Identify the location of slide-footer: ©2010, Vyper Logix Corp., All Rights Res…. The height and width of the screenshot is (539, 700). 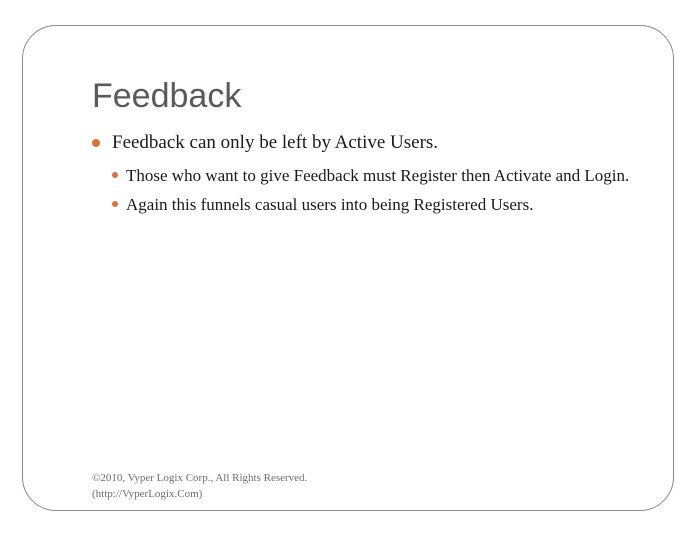
(199, 486).